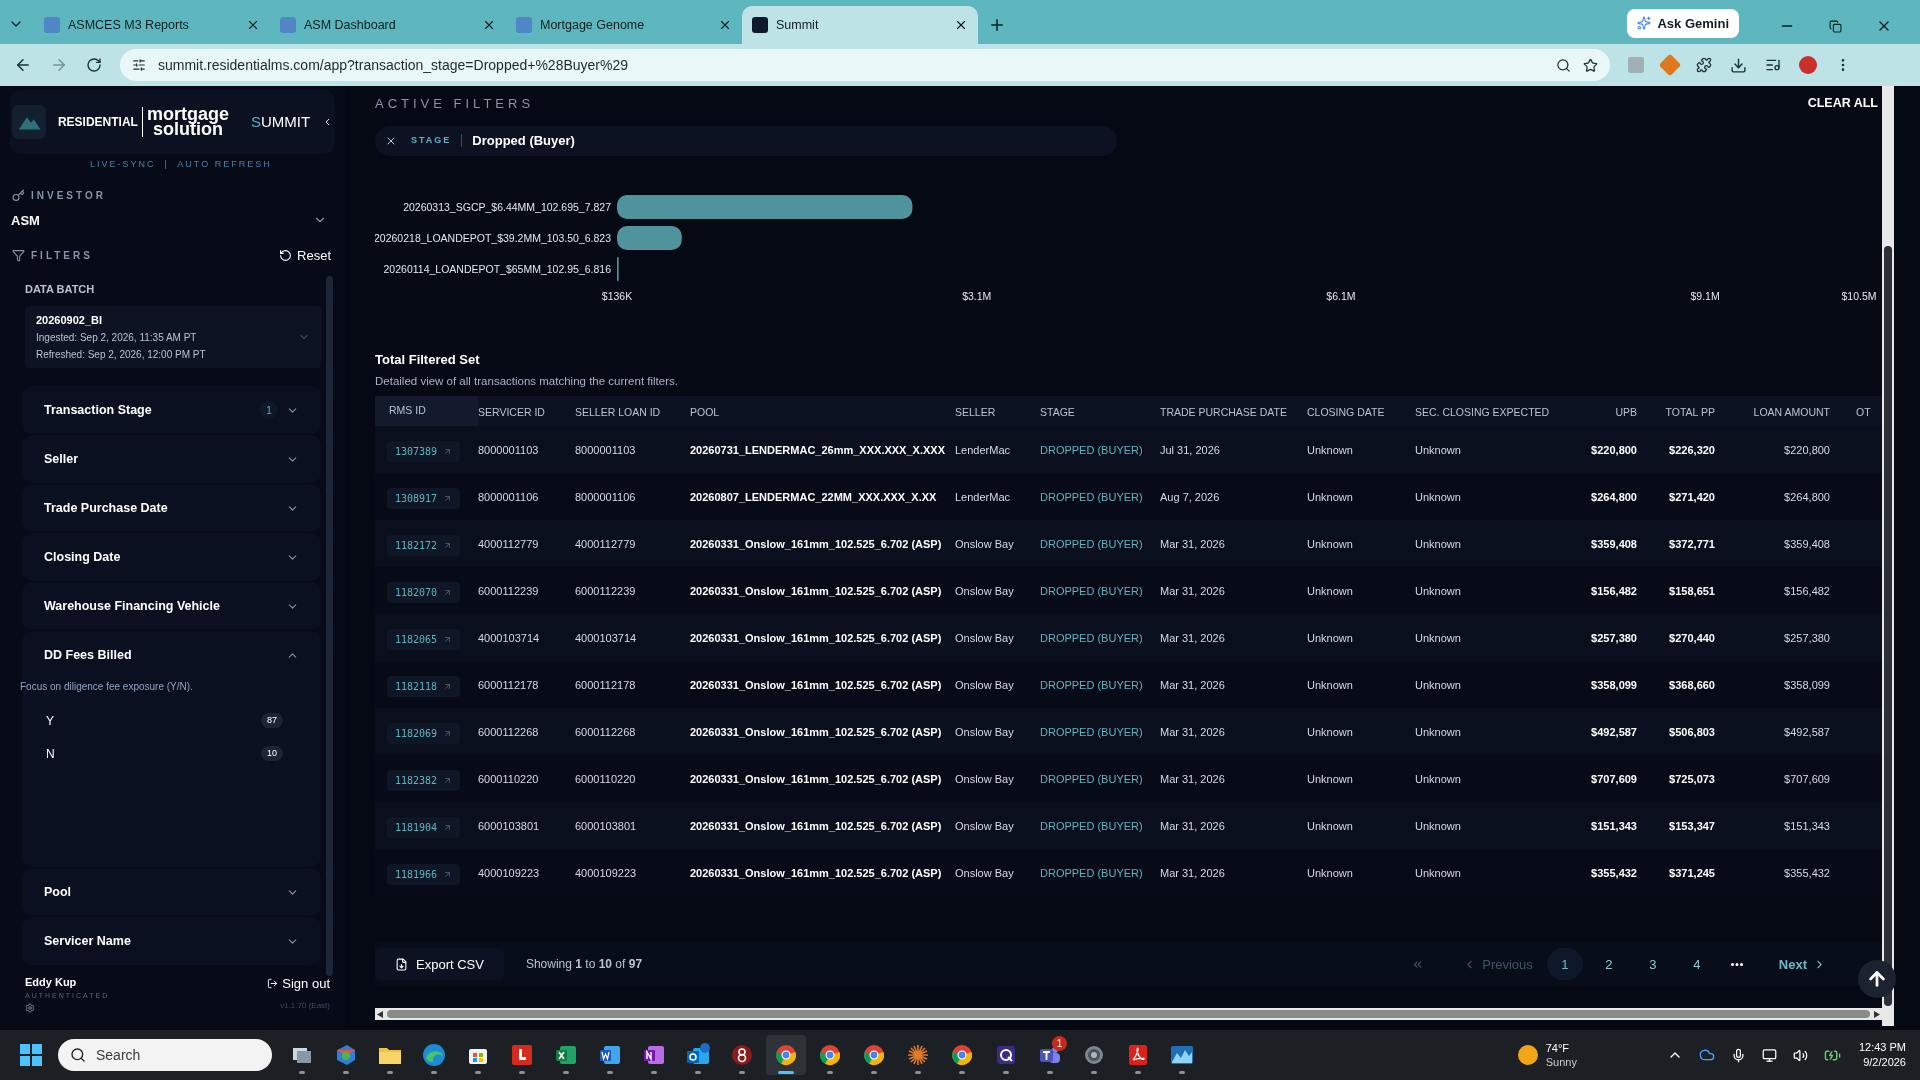 The width and height of the screenshot is (1920, 1080). Describe the element at coordinates (298, 984) in the screenshot. I see `sign-out-button: Sign out` at that location.